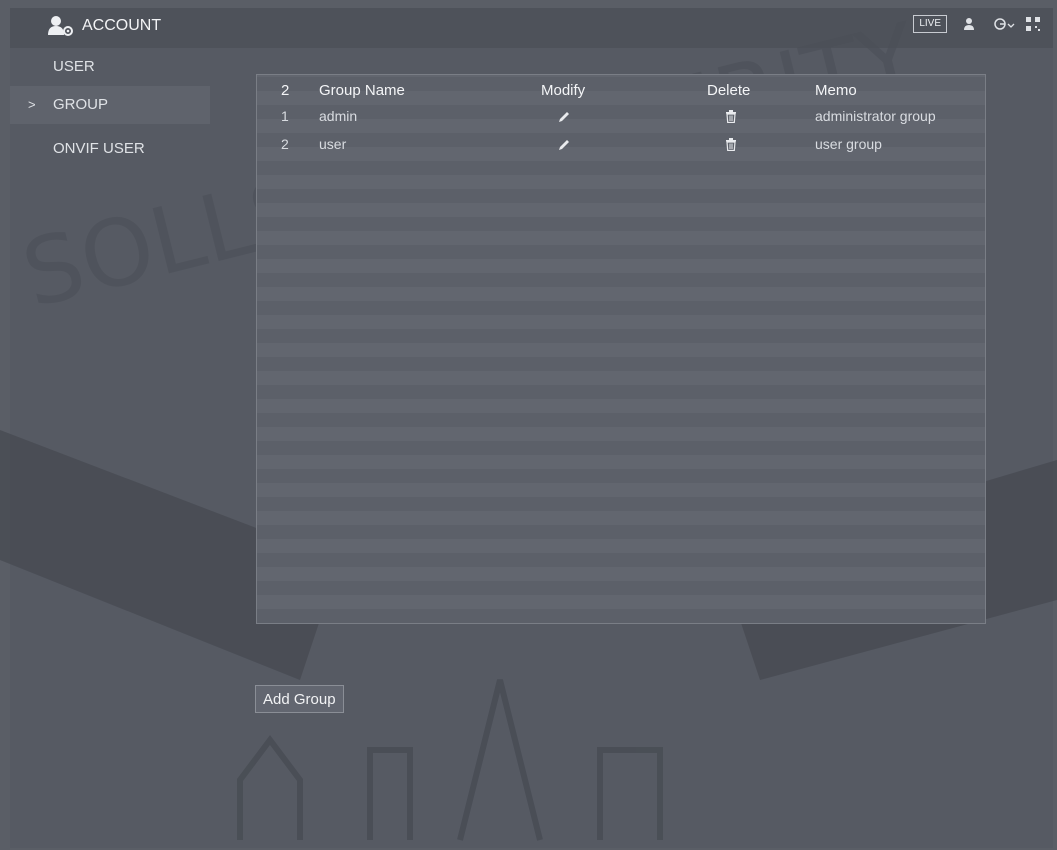 This screenshot has height=850, width=1057. What do you see at coordinates (362, 90) in the screenshot?
I see `column-group-name: Group Name` at bounding box center [362, 90].